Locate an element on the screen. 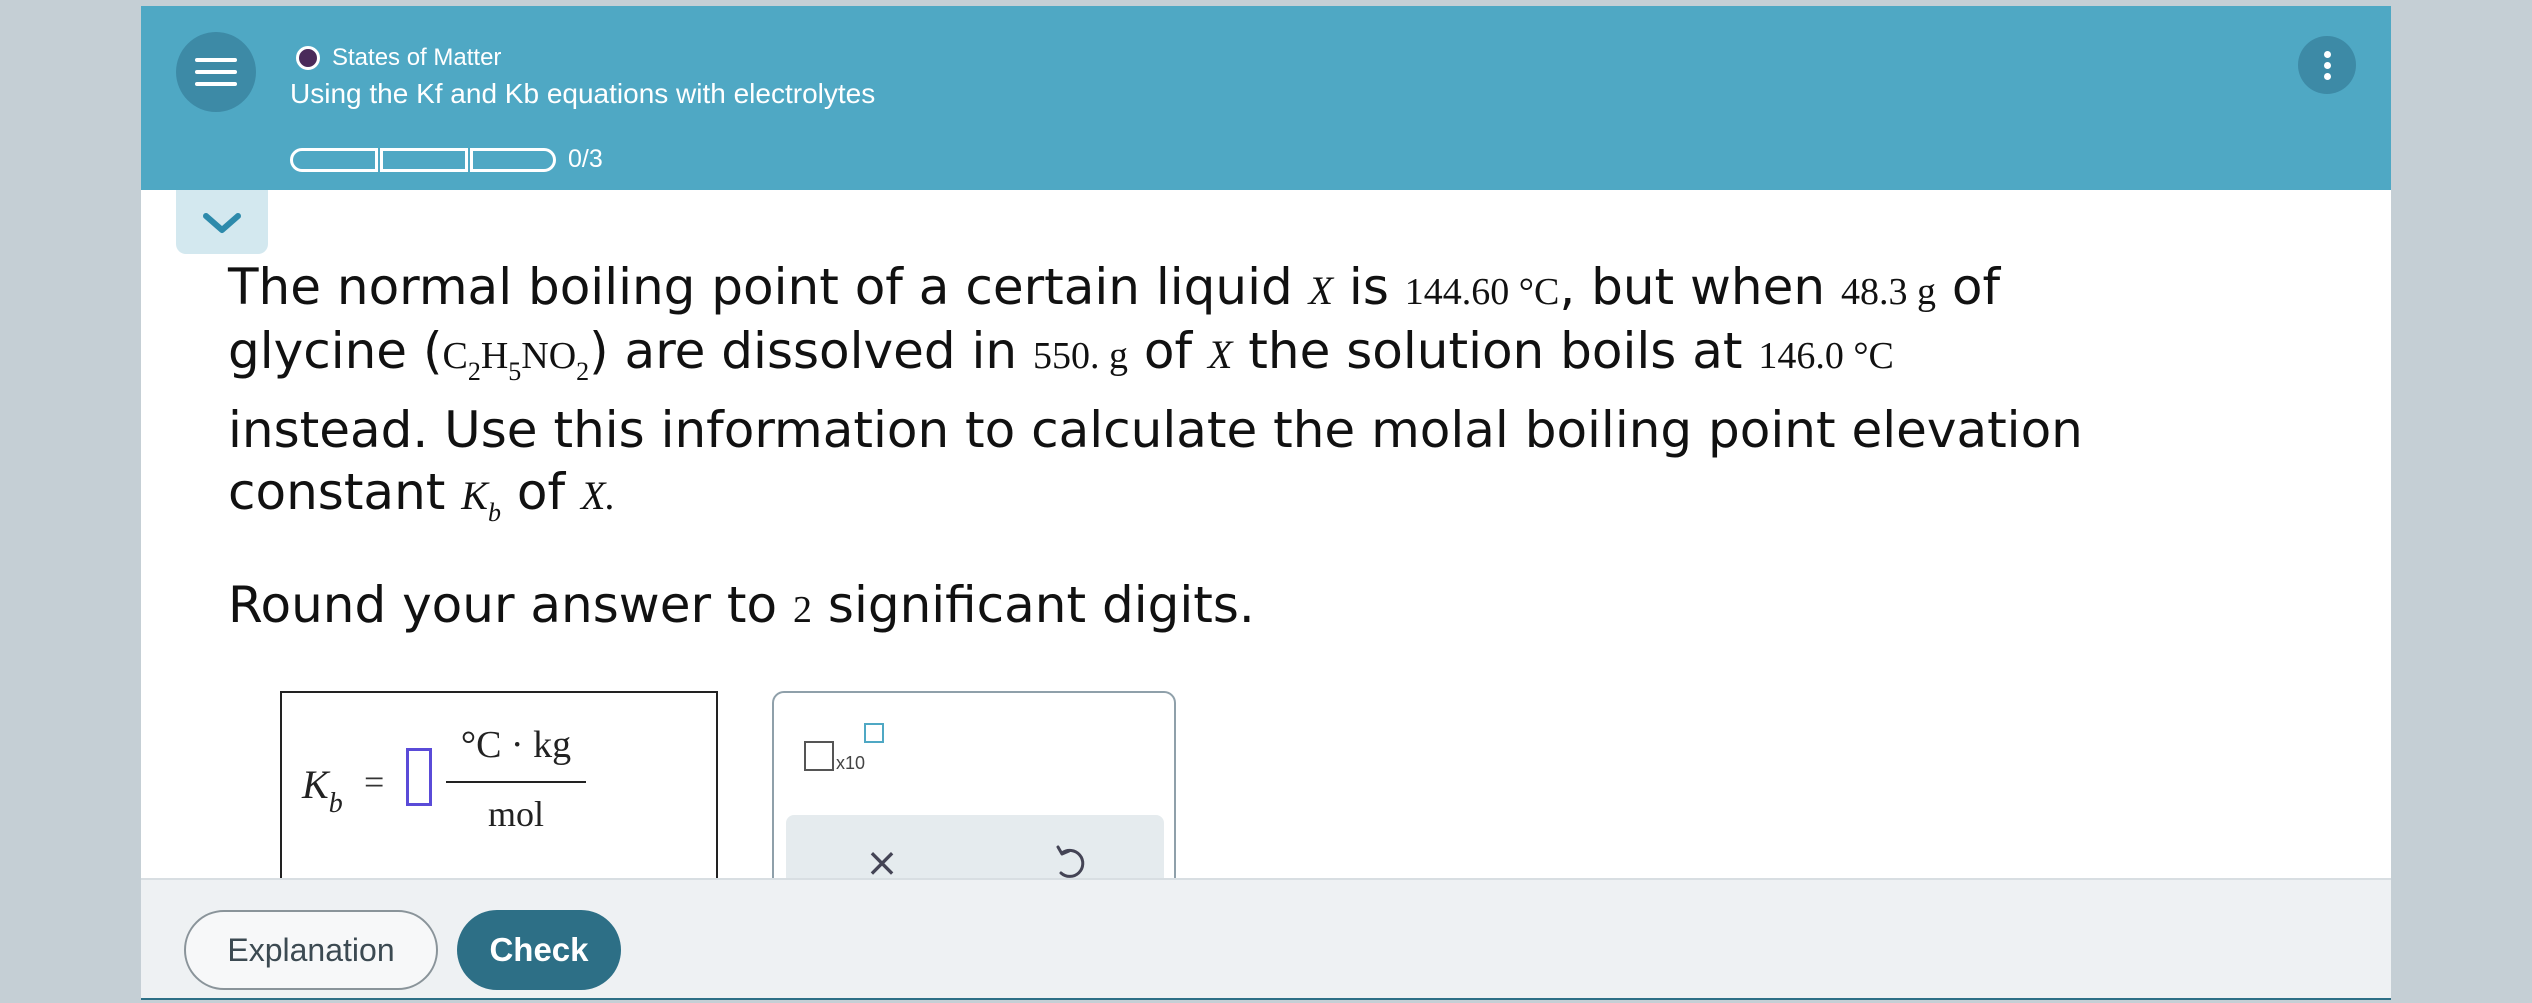 Image resolution: width=2532 pixels, height=1003 pixels. scientific-notation-button: x10 is located at coordinates (844, 753).